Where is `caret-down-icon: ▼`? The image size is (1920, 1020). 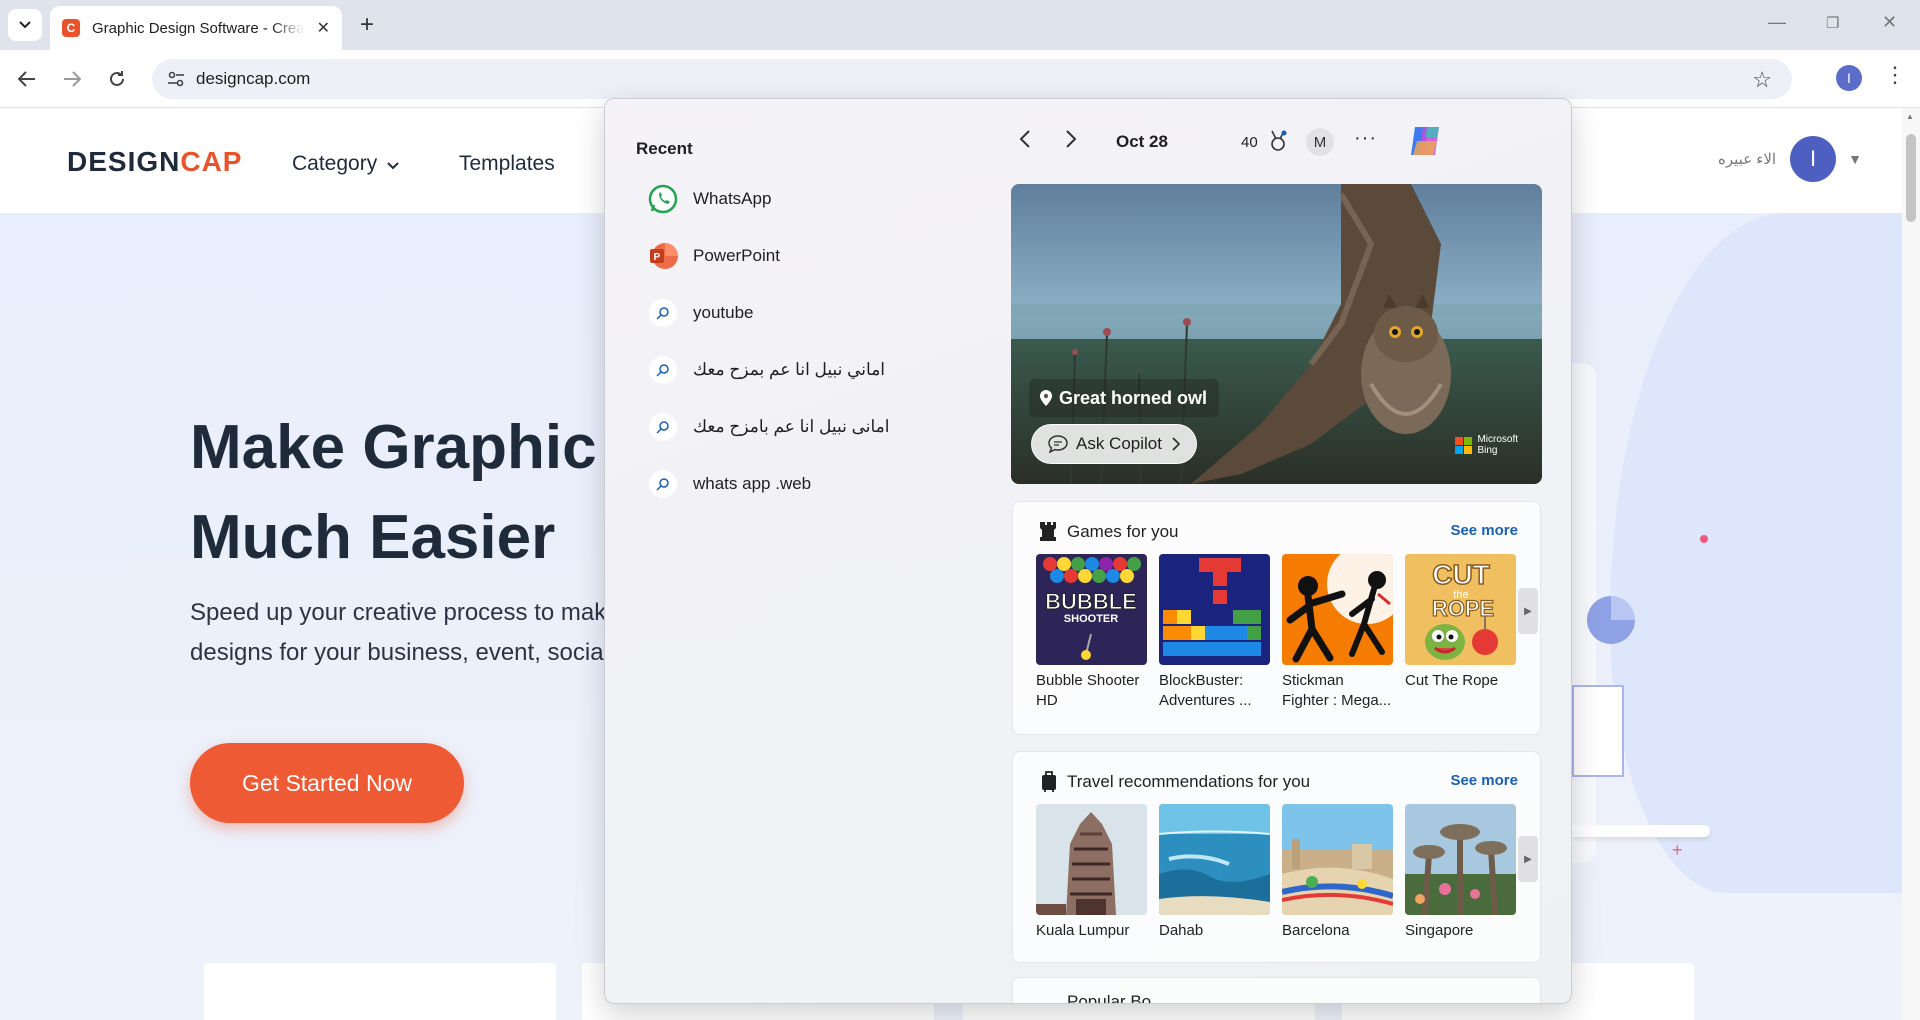 caret-down-icon: ▼ is located at coordinates (1855, 159).